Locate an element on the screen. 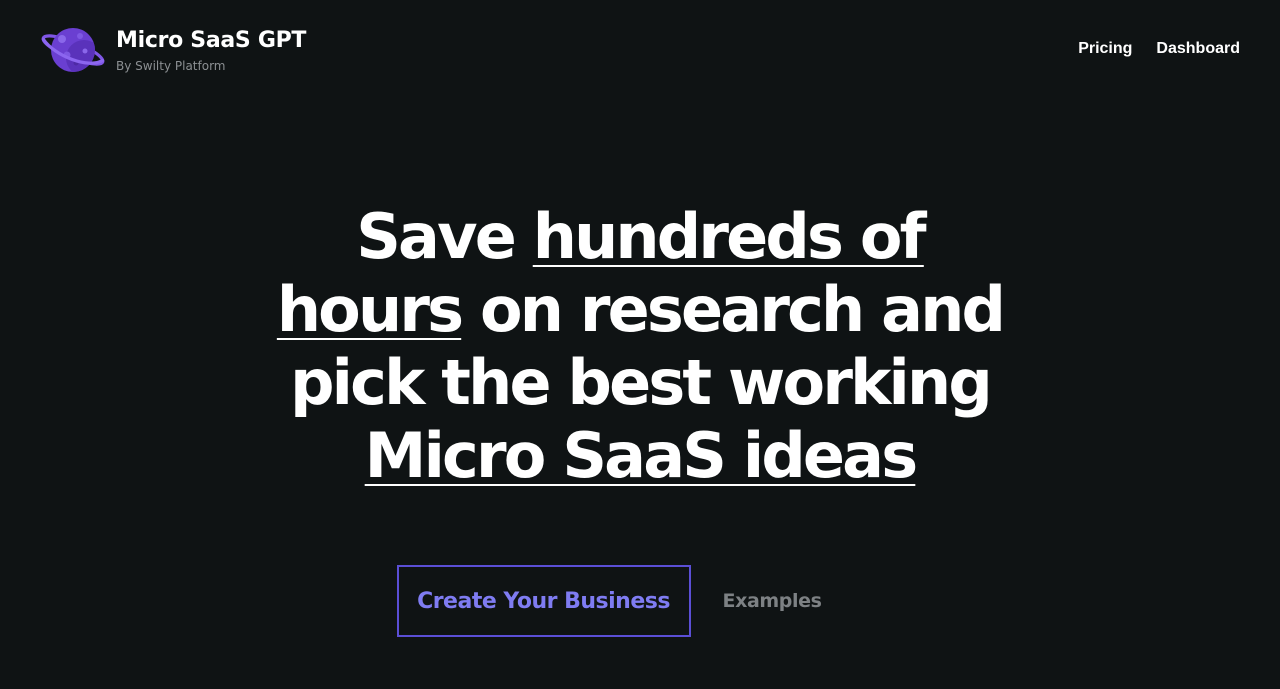 The height and width of the screenshot is (689, 1280). top-nav: Pricing Dashboard is located at coordinates (1159, 49).